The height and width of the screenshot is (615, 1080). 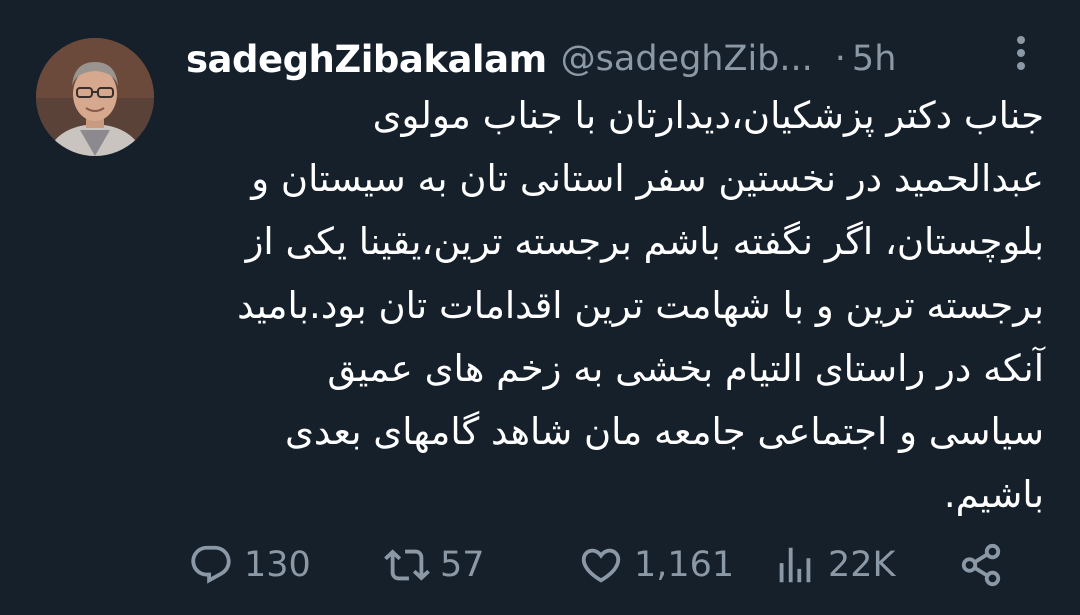 What do you see at coordinates (277, 565) in the screenshot?
I see `reply-count: 130` at bounding box center [277, 565].